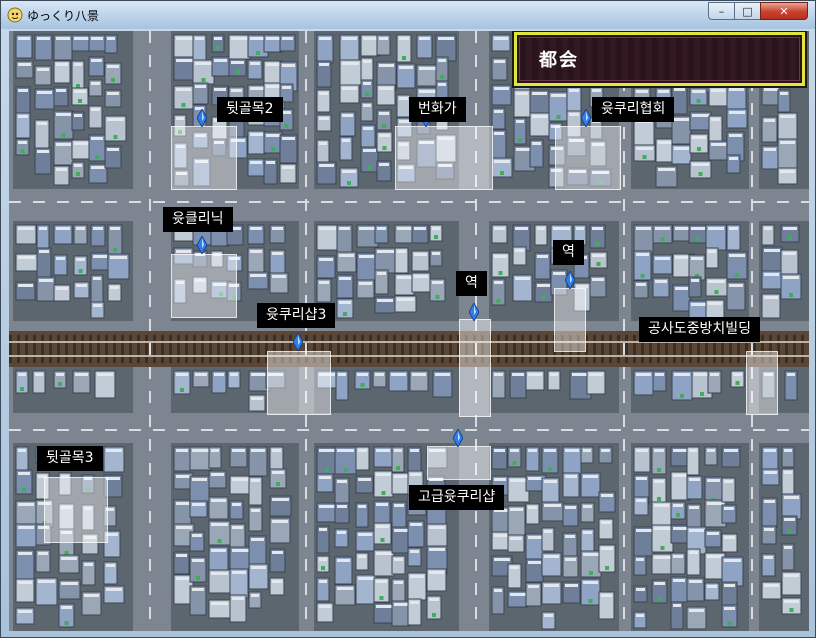 Image resolution: width=816 pixels, height=638 pixels. Describe the element at coordinates (586, 118) in the screenshot. I see `location-marker-yukkuri-association` at that location.